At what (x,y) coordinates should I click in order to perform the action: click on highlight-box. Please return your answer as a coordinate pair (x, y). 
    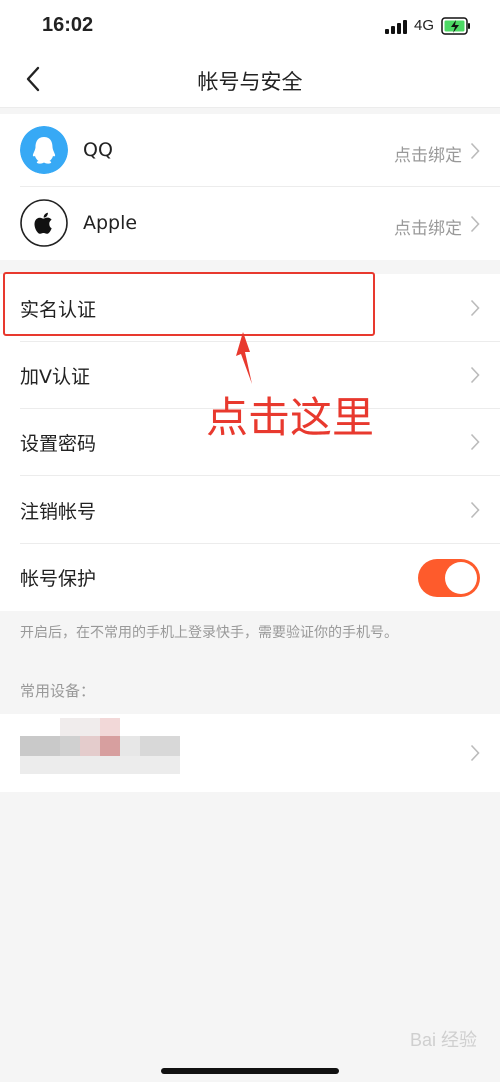
    Looking at the image, I should click on (189, 304).